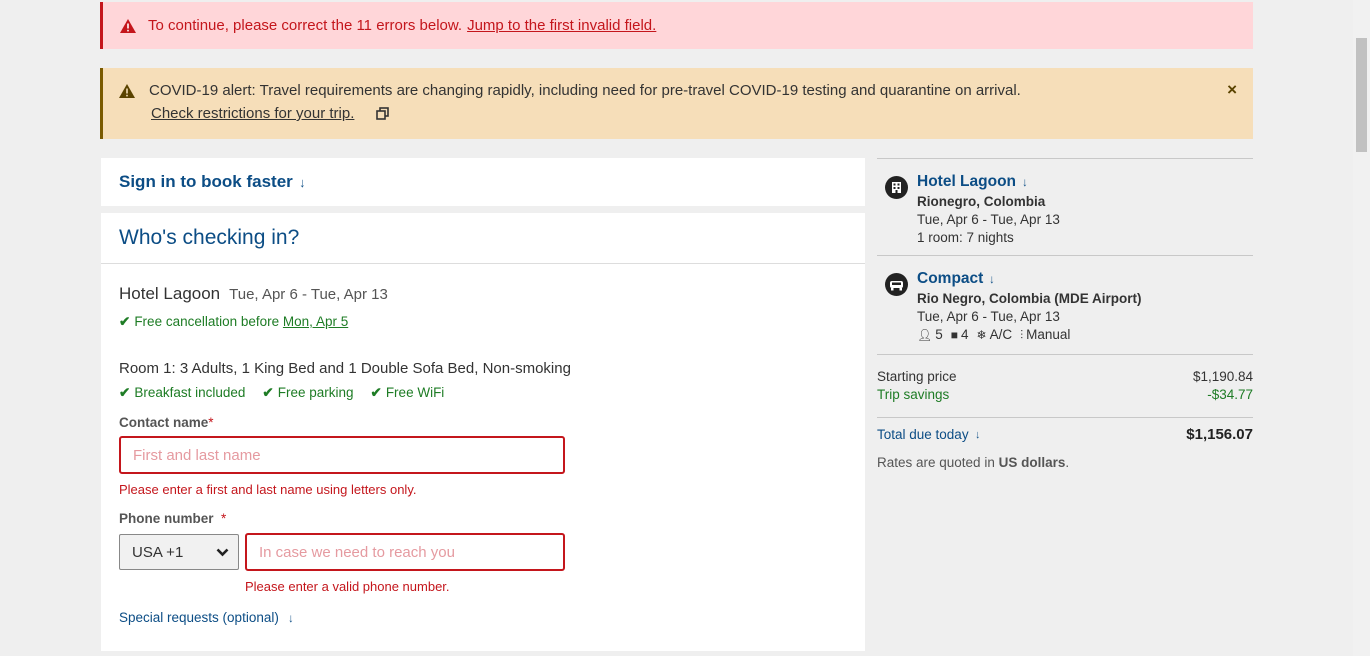  Describe the element at coordinates (923, 434) in the screenshot. I see `total-due-label: Total due today` at that location.